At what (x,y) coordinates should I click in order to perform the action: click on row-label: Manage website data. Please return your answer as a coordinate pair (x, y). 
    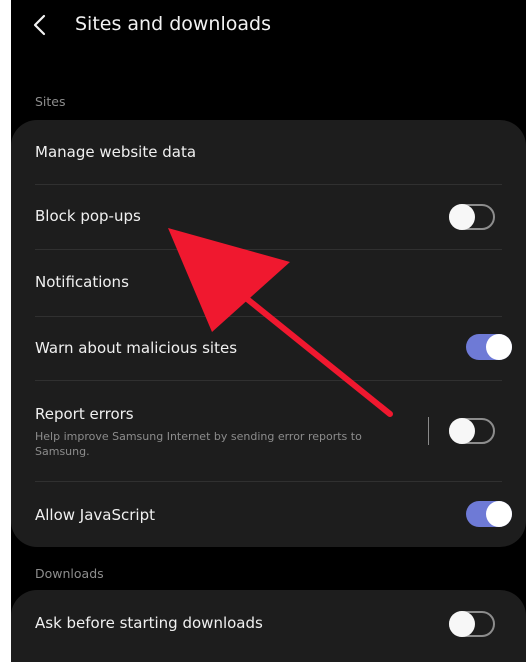
    Looking at the image, I should click on (116, 152).